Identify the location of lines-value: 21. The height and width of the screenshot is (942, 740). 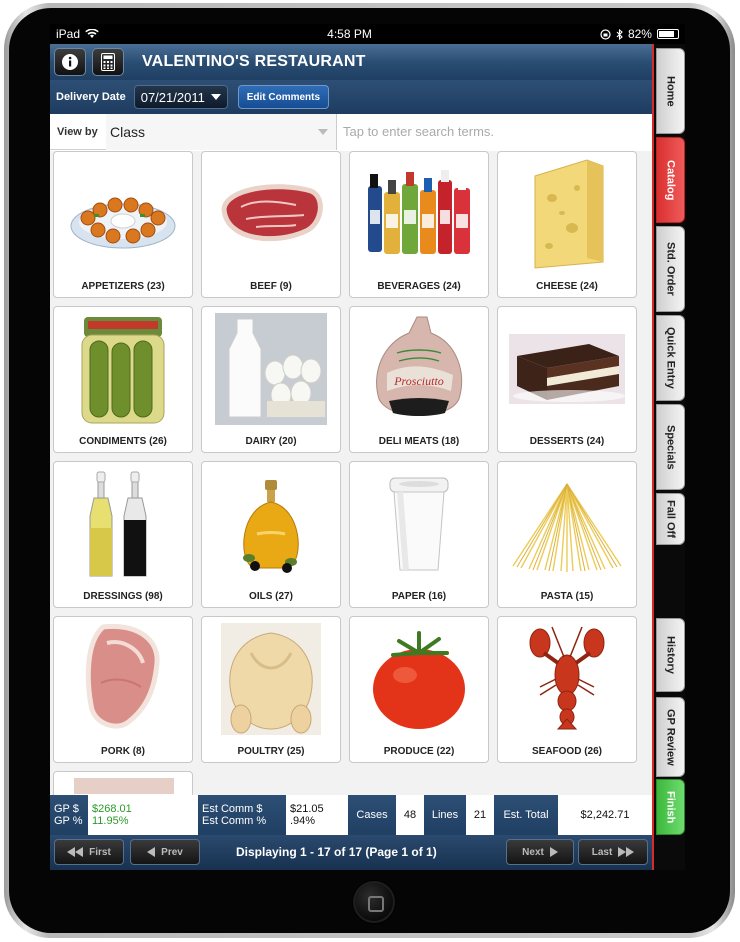
(480, 815).